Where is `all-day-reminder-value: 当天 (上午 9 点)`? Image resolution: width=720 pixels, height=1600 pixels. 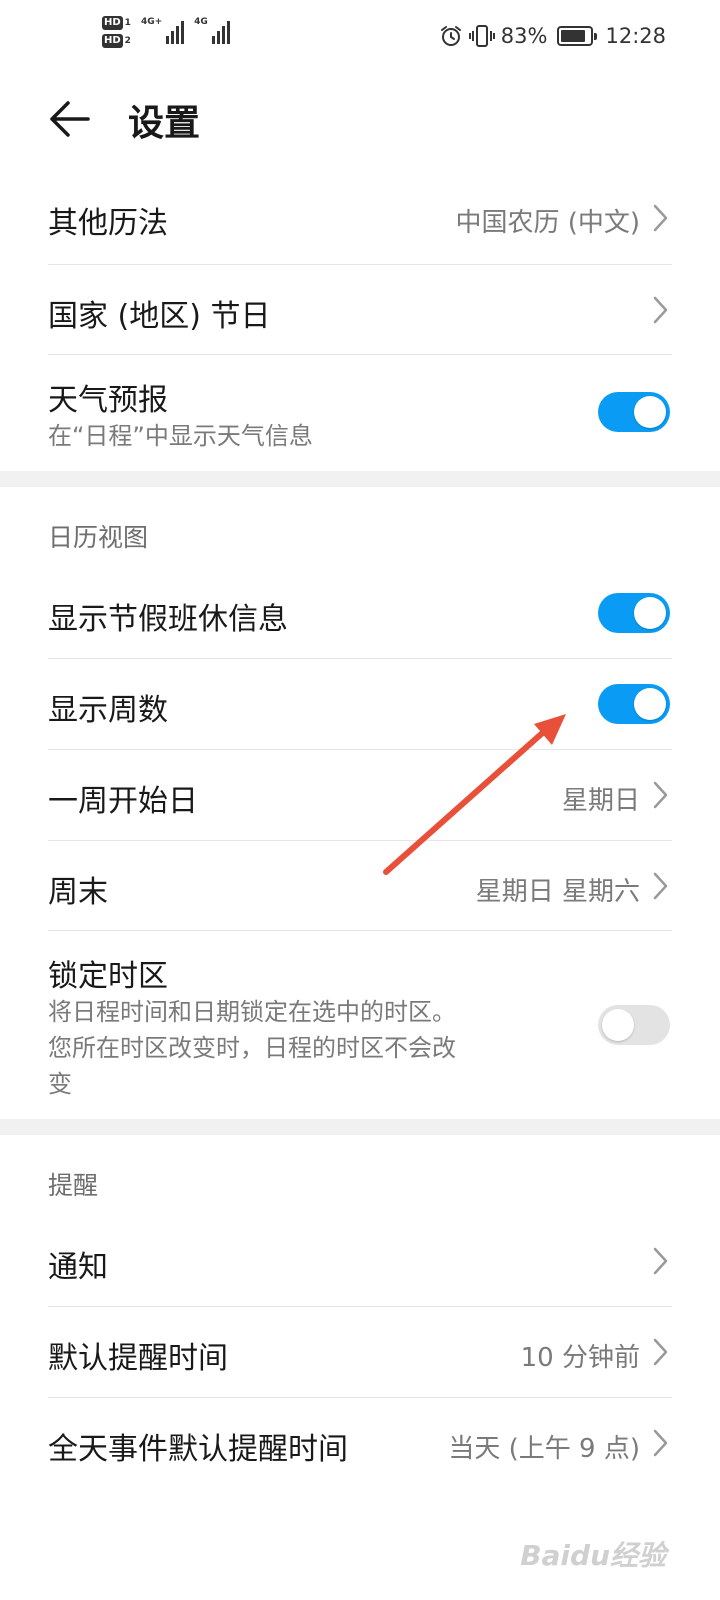 all-day-reminder-value: 当天 (上午 9 点) is located at coordinates (544, 1449).